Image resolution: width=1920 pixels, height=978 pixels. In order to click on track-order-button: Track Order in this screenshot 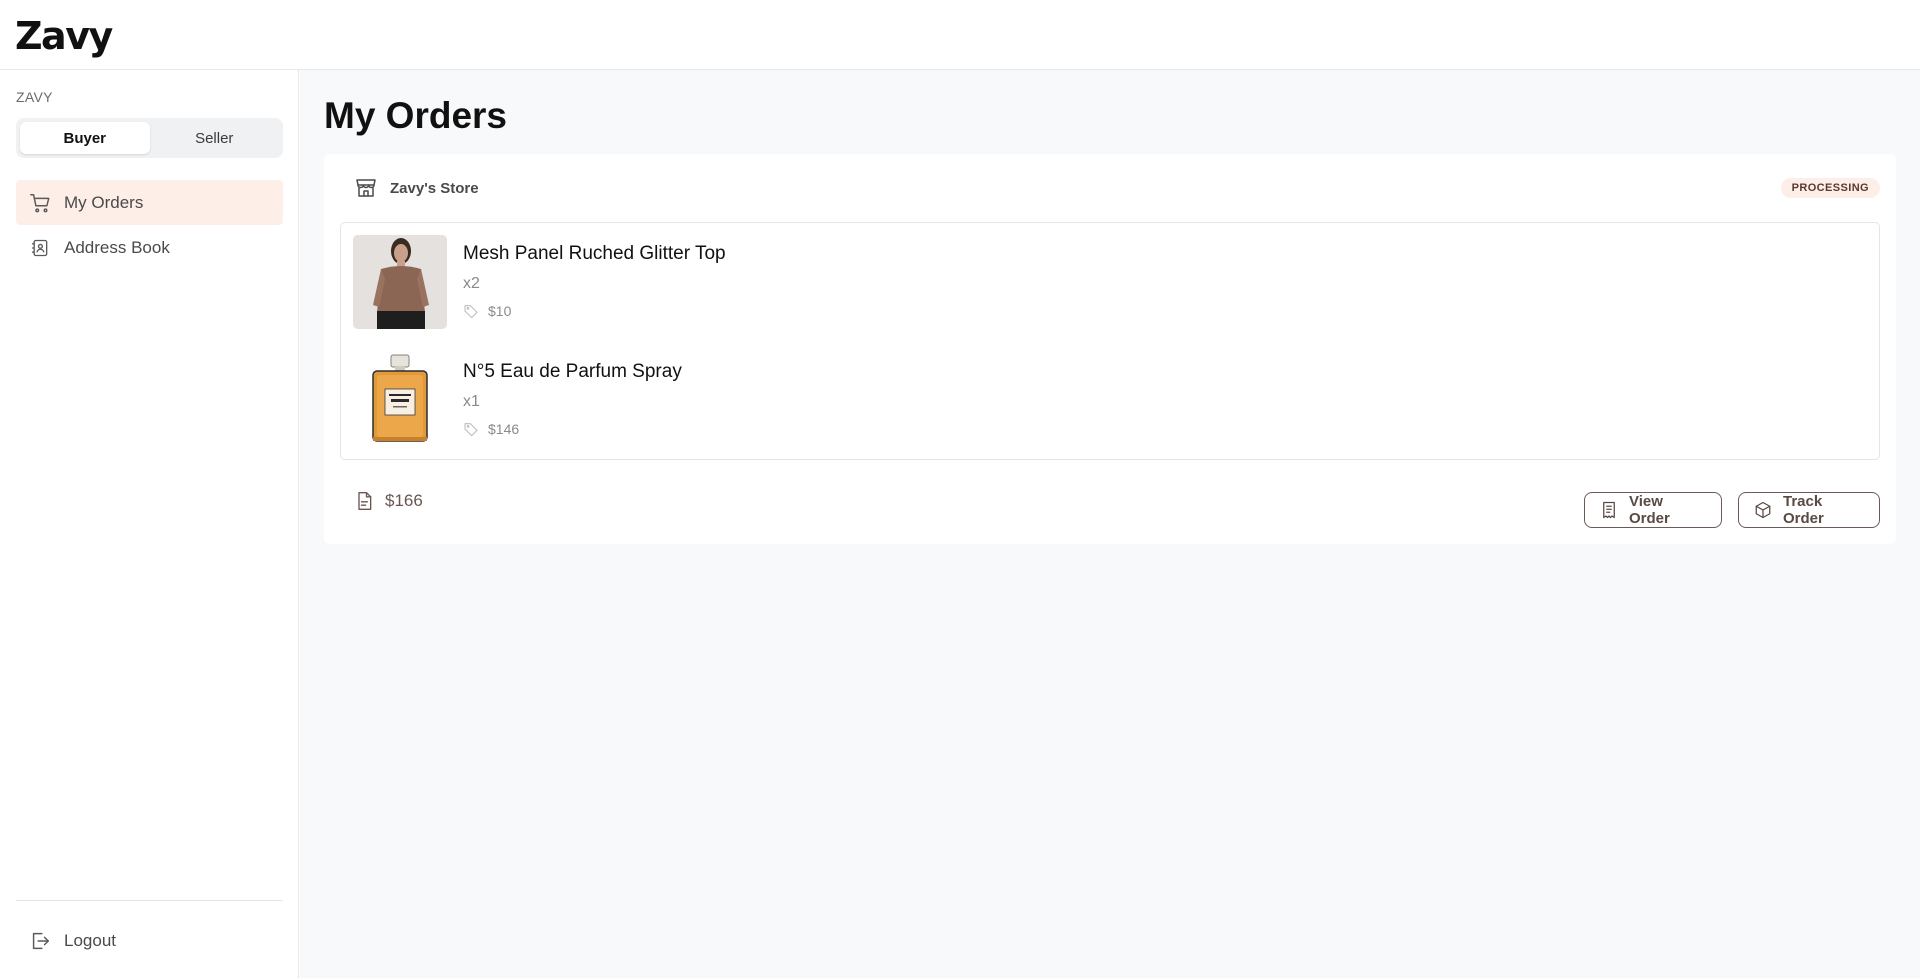, I will do `click(1809, 510)`.